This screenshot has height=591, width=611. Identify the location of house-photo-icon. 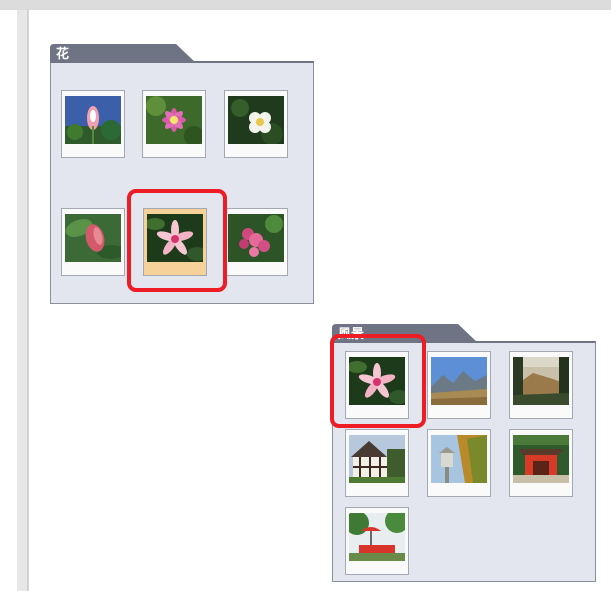
(377, 459).